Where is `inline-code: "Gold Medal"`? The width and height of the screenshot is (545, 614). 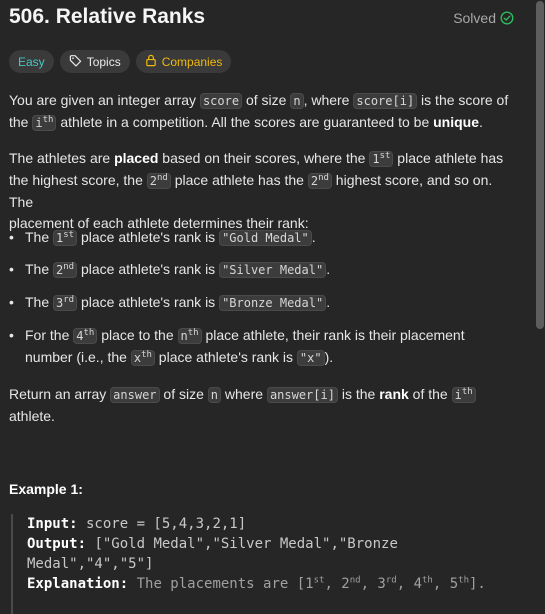 inline-code: "Gold Medal" is located at coordinates (265, 238).